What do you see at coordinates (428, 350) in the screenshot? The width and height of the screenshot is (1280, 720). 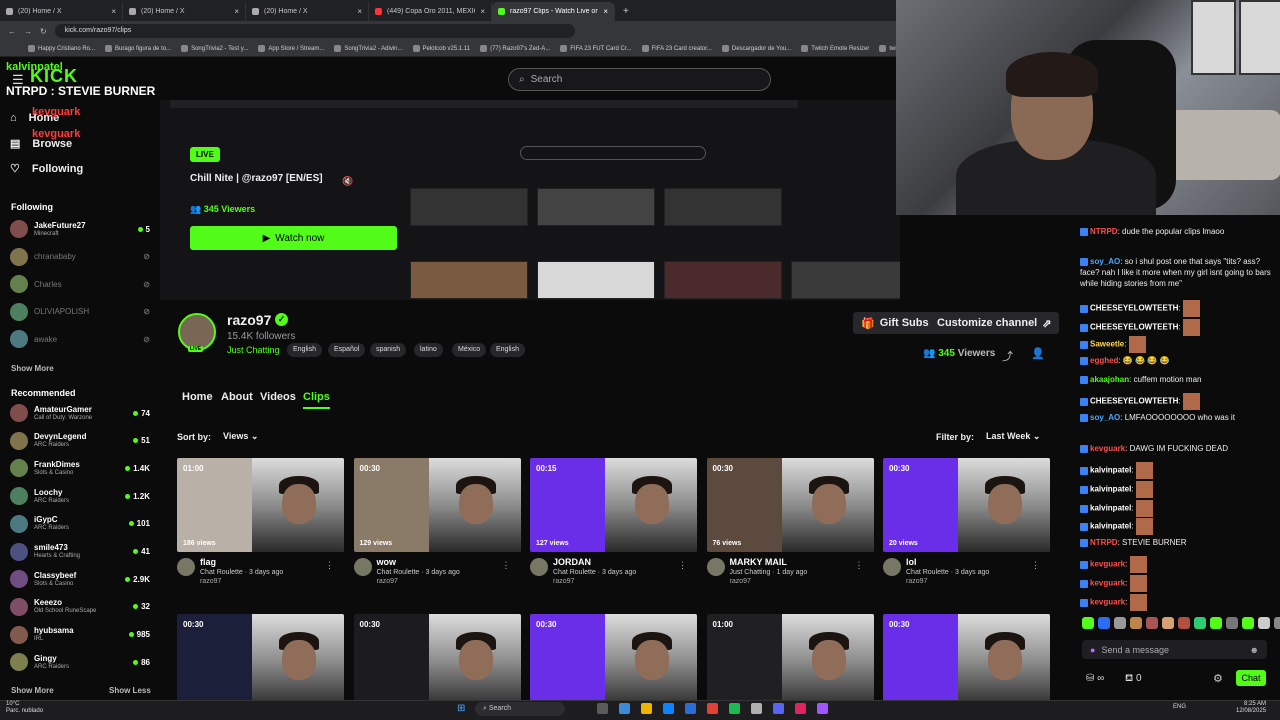 I see `tag-chip: latino` at bounding box center [428, 350].